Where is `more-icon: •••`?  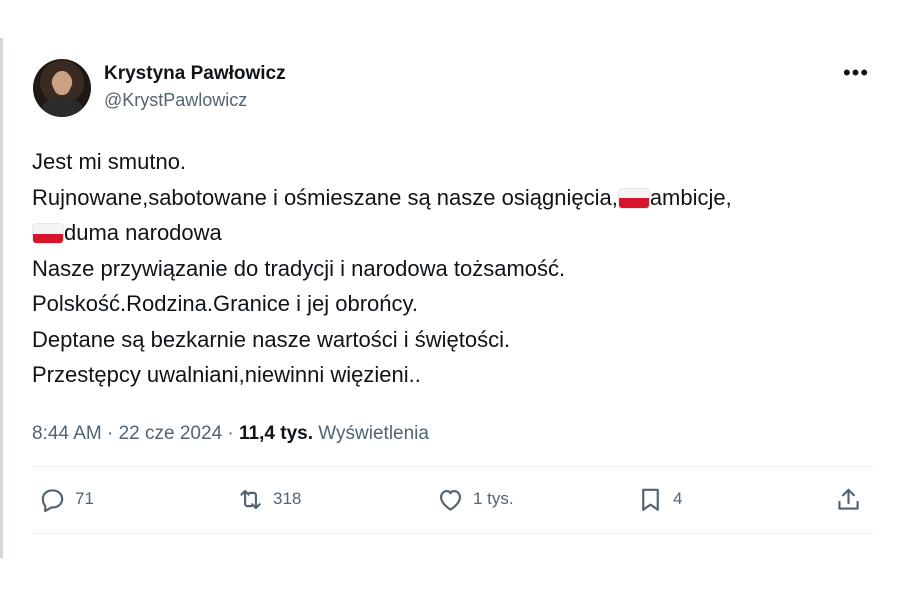
more-icon: ••• is located at coordinates (856, 72).